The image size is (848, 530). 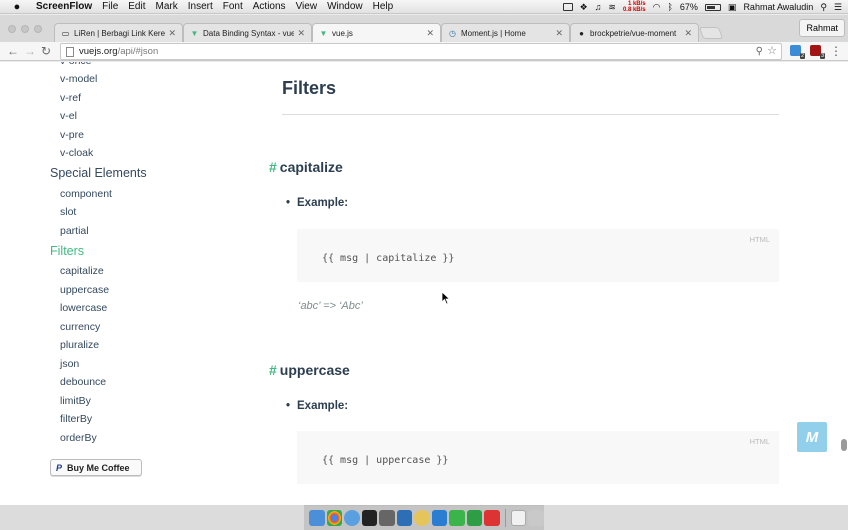 What do you see at coordinates (772, 51) in the screenshot?
I see `bookmark-star-icon: ☆` at bounding box center [772, 51].